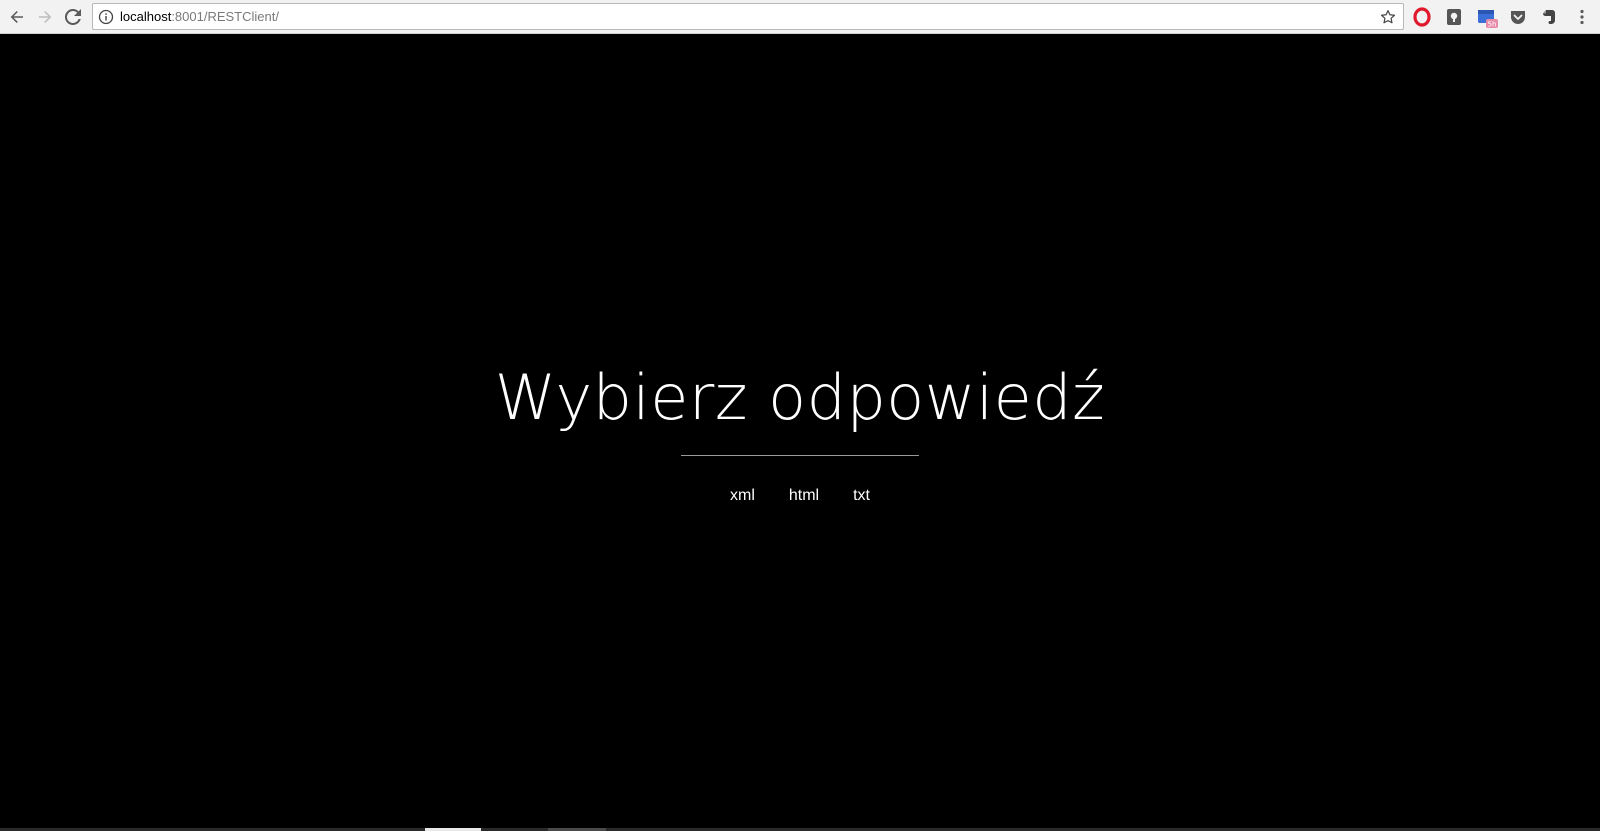 This screenshot has width=1600, height=831. I want to click on reload-icon, so click(73, 17).